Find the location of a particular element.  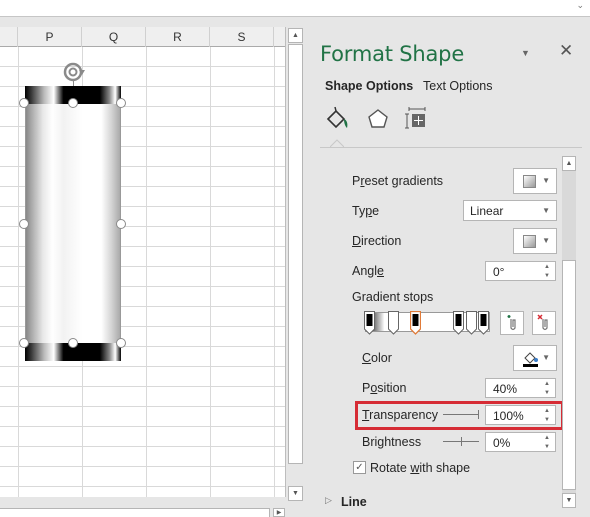

add-stop-icon is located at coordinates (511, 323).